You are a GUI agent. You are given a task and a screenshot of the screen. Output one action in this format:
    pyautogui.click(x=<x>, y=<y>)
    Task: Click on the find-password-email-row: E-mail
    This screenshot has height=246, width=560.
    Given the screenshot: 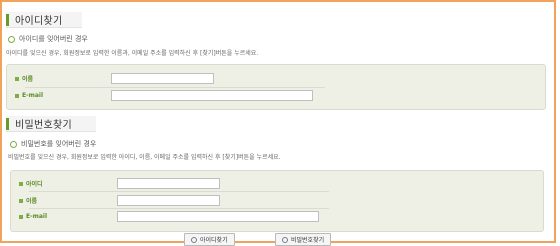 What is the action you would take?
    pyautogui.click(x=169, y=216)
    